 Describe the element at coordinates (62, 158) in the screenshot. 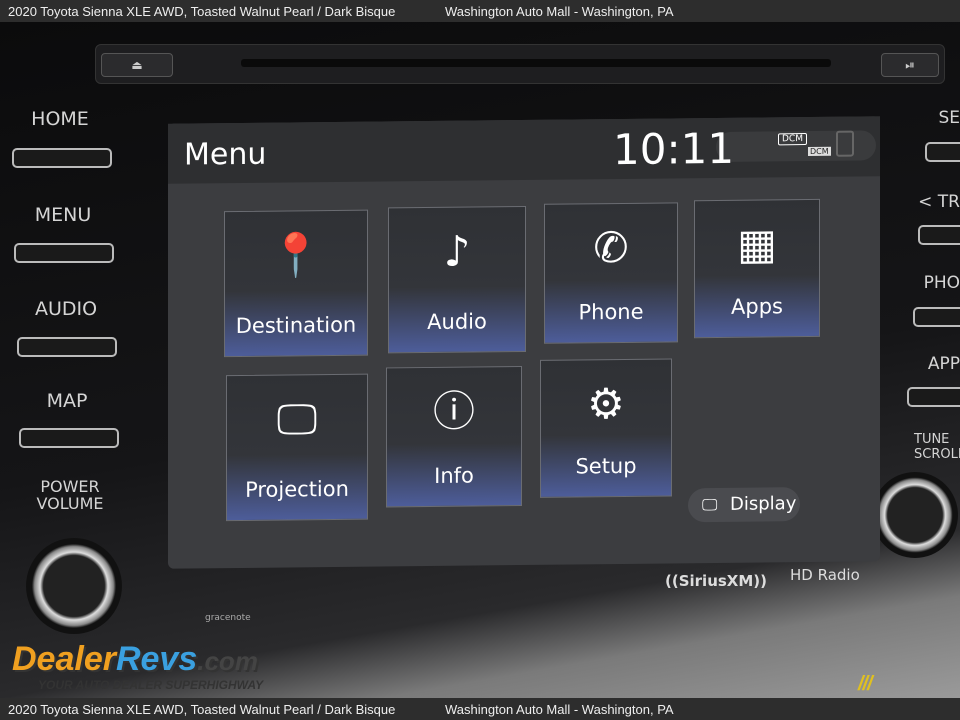

I see `home-button` at that location.